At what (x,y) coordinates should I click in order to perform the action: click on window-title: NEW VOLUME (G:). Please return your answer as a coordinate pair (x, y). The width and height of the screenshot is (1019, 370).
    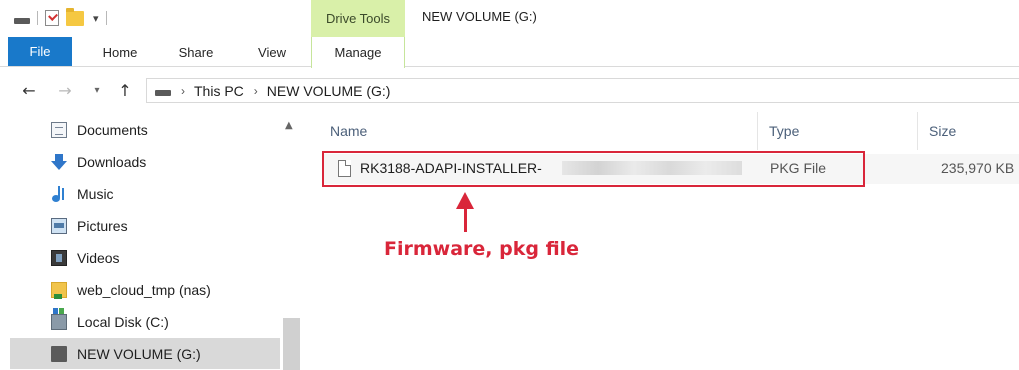
    Looking at the image, I should click on (479, 16).